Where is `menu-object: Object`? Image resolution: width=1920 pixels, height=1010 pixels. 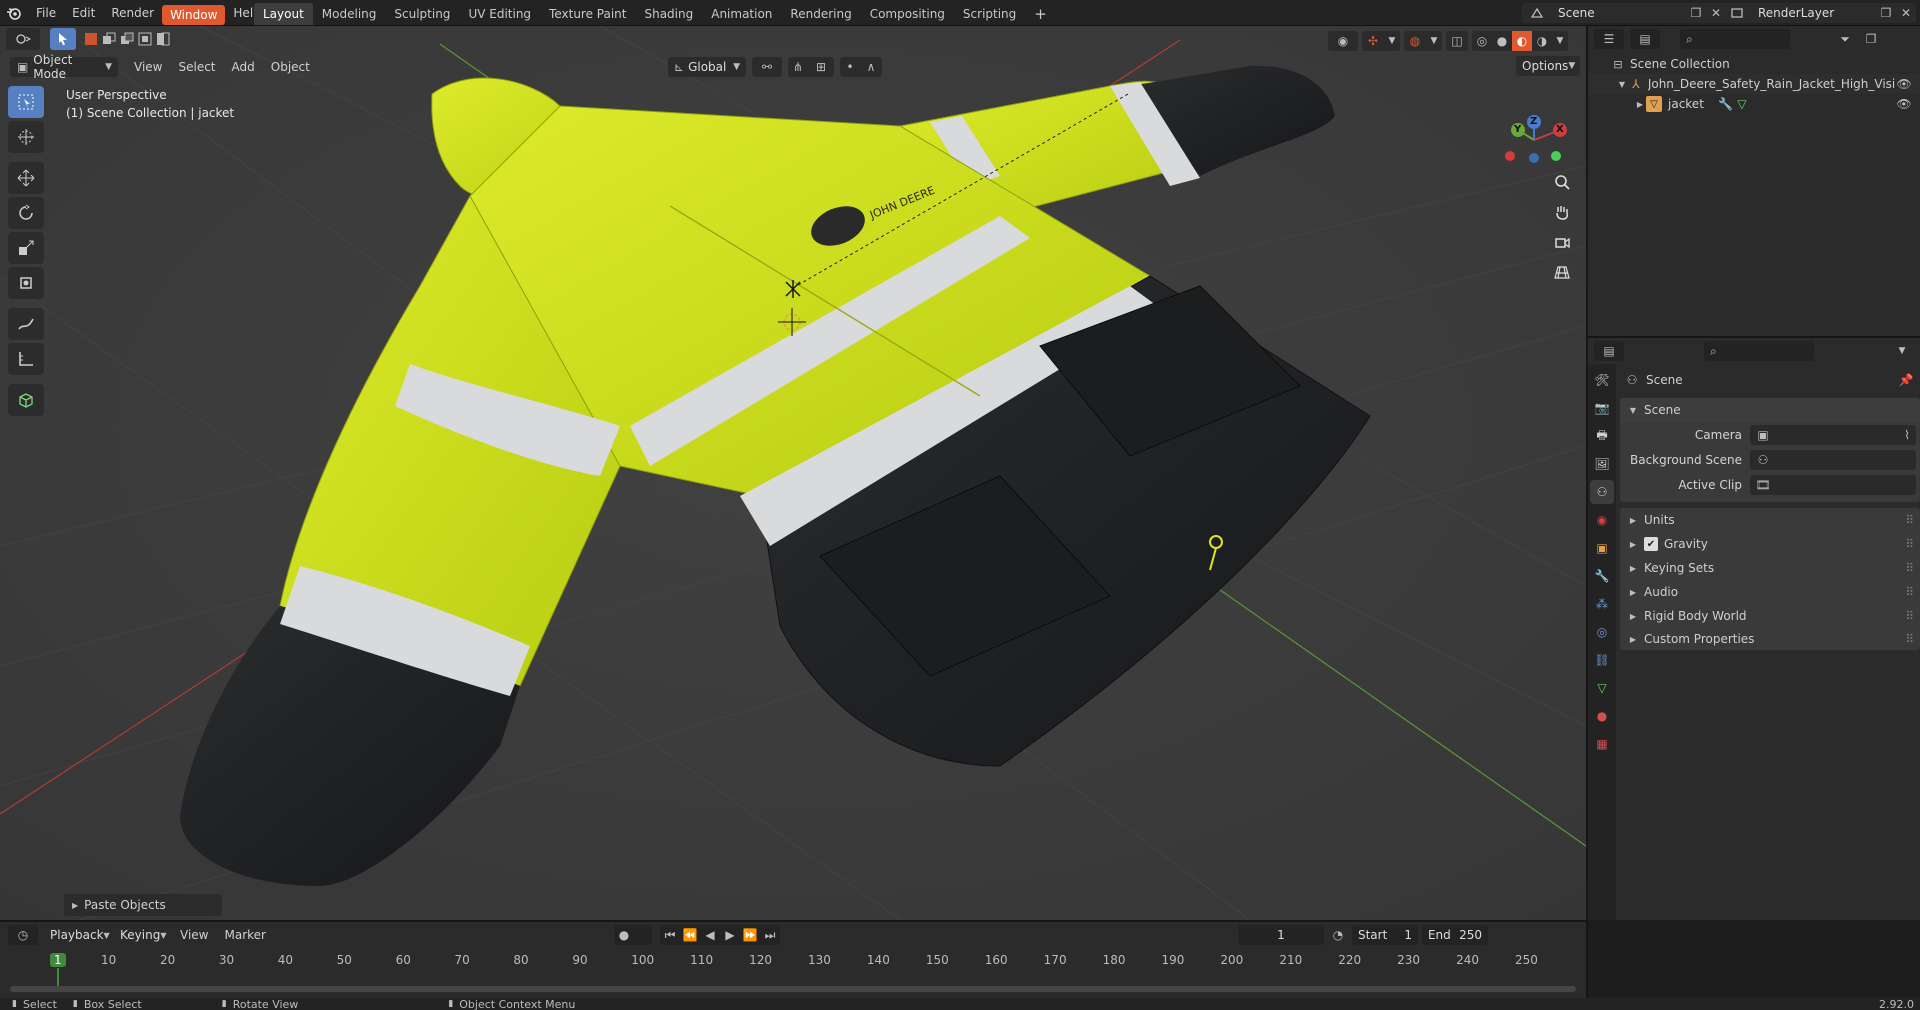 menu-object: Object is located at coordinates (290, 67).